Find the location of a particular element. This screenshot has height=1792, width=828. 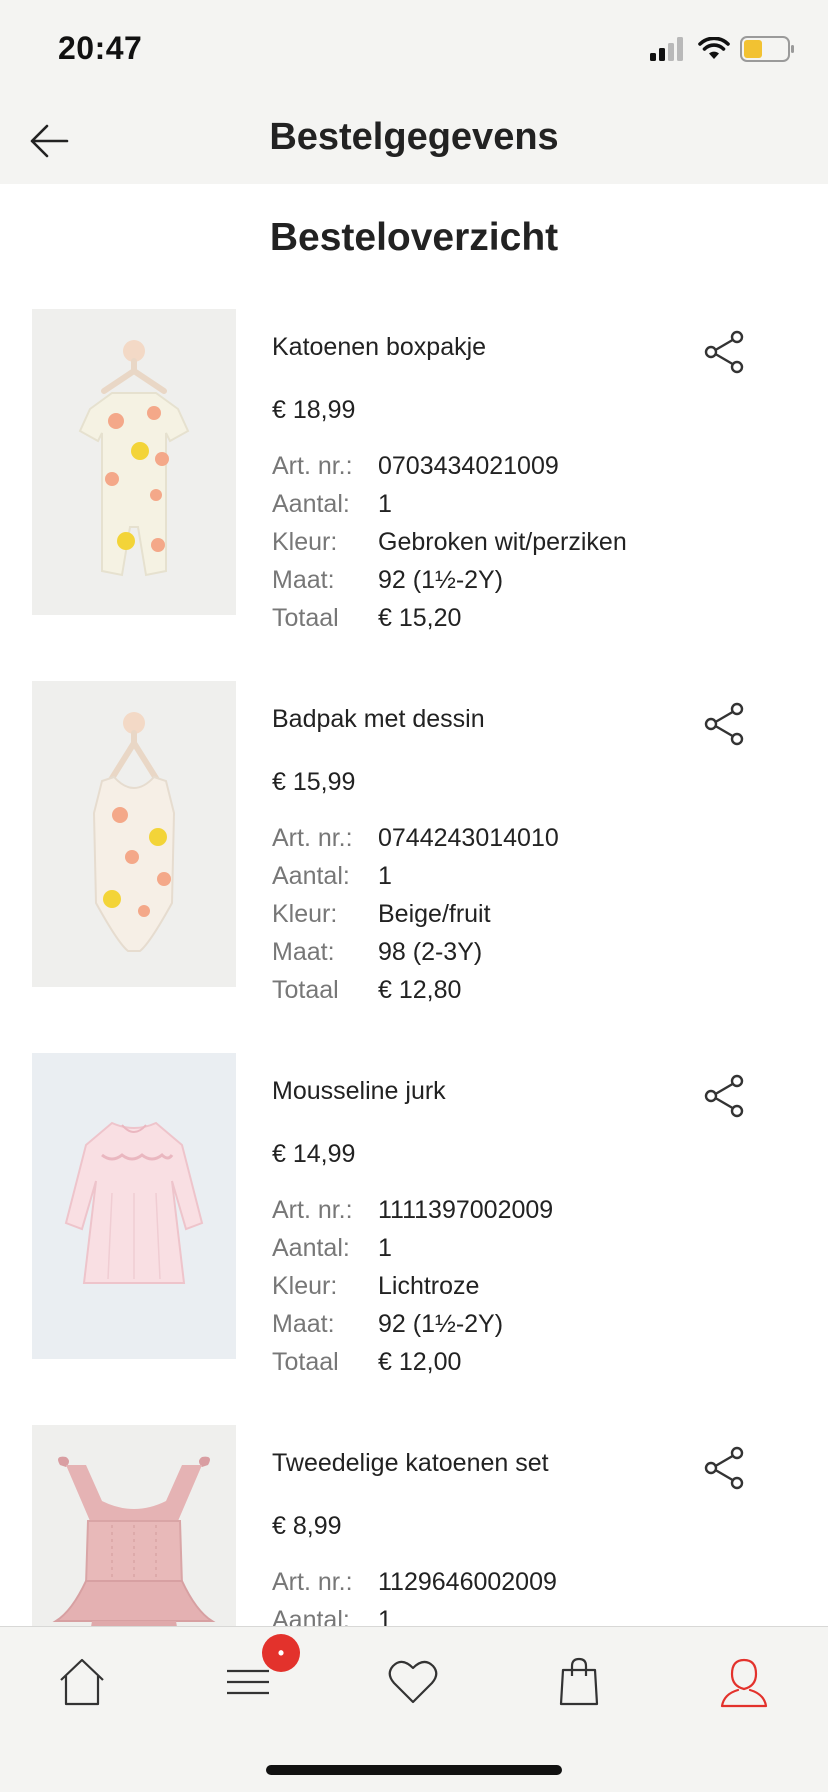

art-nr-row: Art. nr.: 1111397002009 is located at coordinates (502, 1215).